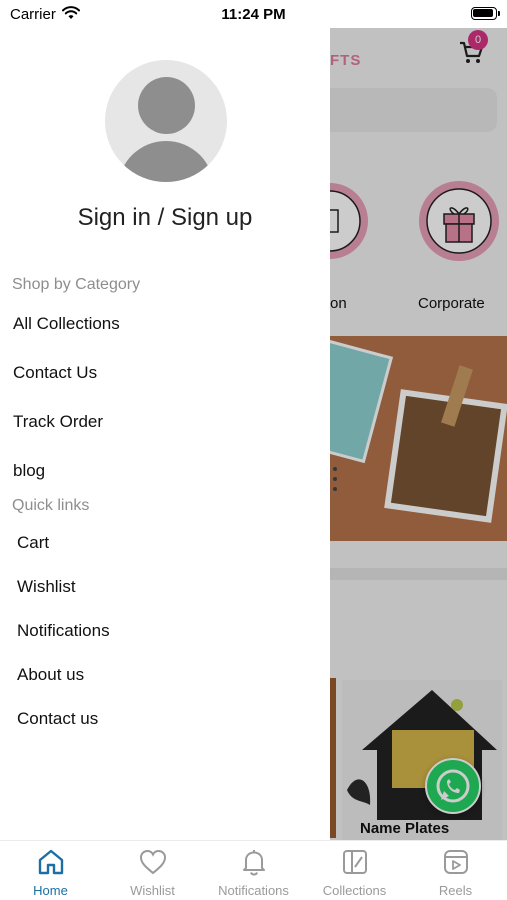  I want to click on status-bar: Carrier 11:24 PM, so click(253, 14).